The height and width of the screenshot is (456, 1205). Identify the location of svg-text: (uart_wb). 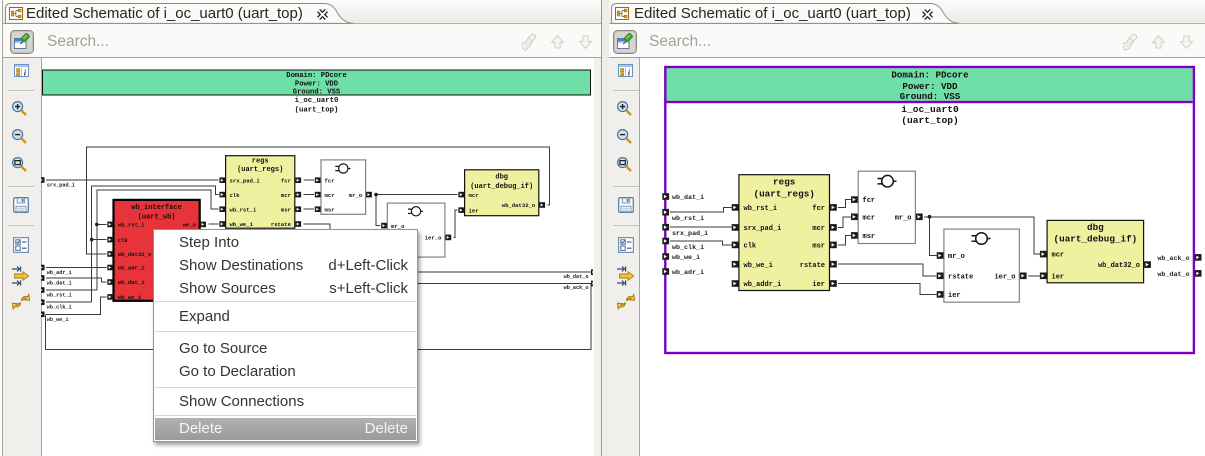
(157, 217).